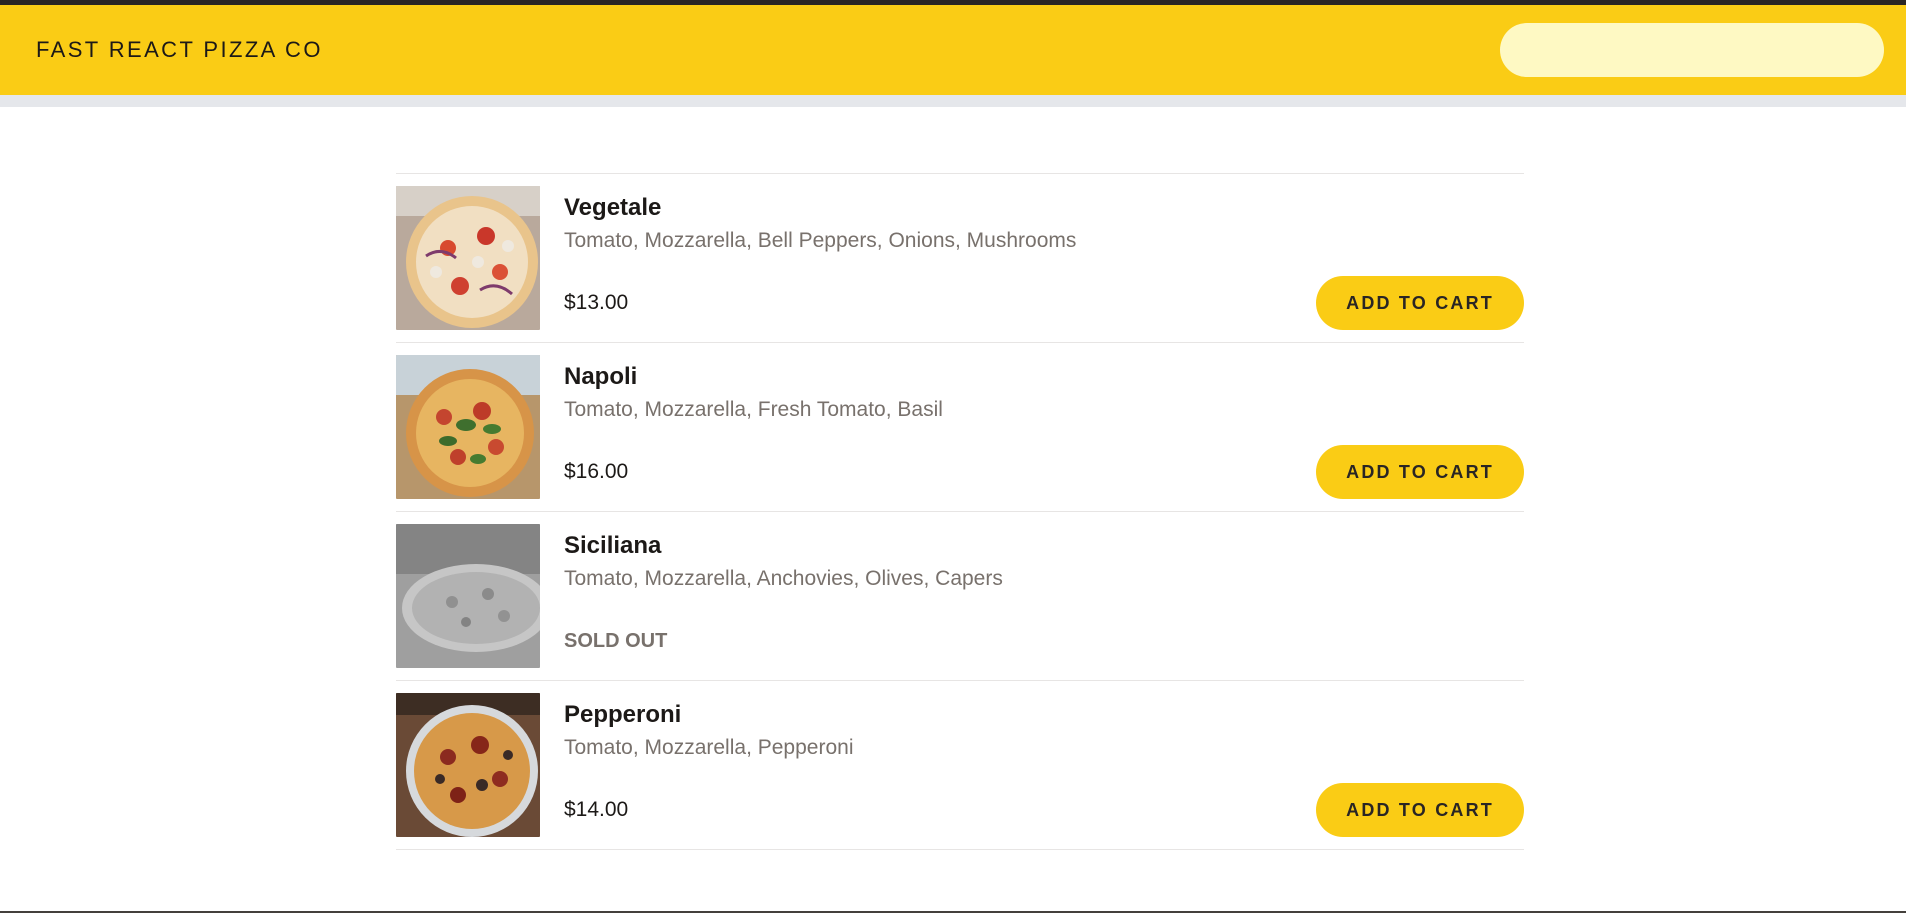  What do you see at coordinates (623, 714) in the screenshot?
I see `pizza-name: Pepperoni` at bounding box center [623, 714].